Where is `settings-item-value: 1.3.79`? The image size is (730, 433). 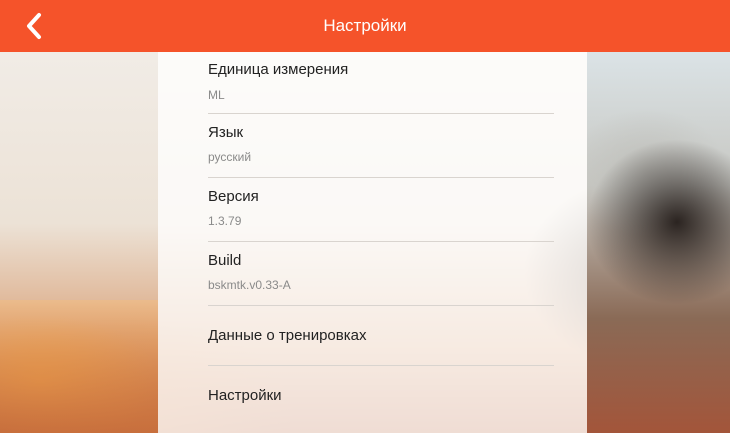 settings-item-value: 1.3.79 is located at coordinates (225, 221).